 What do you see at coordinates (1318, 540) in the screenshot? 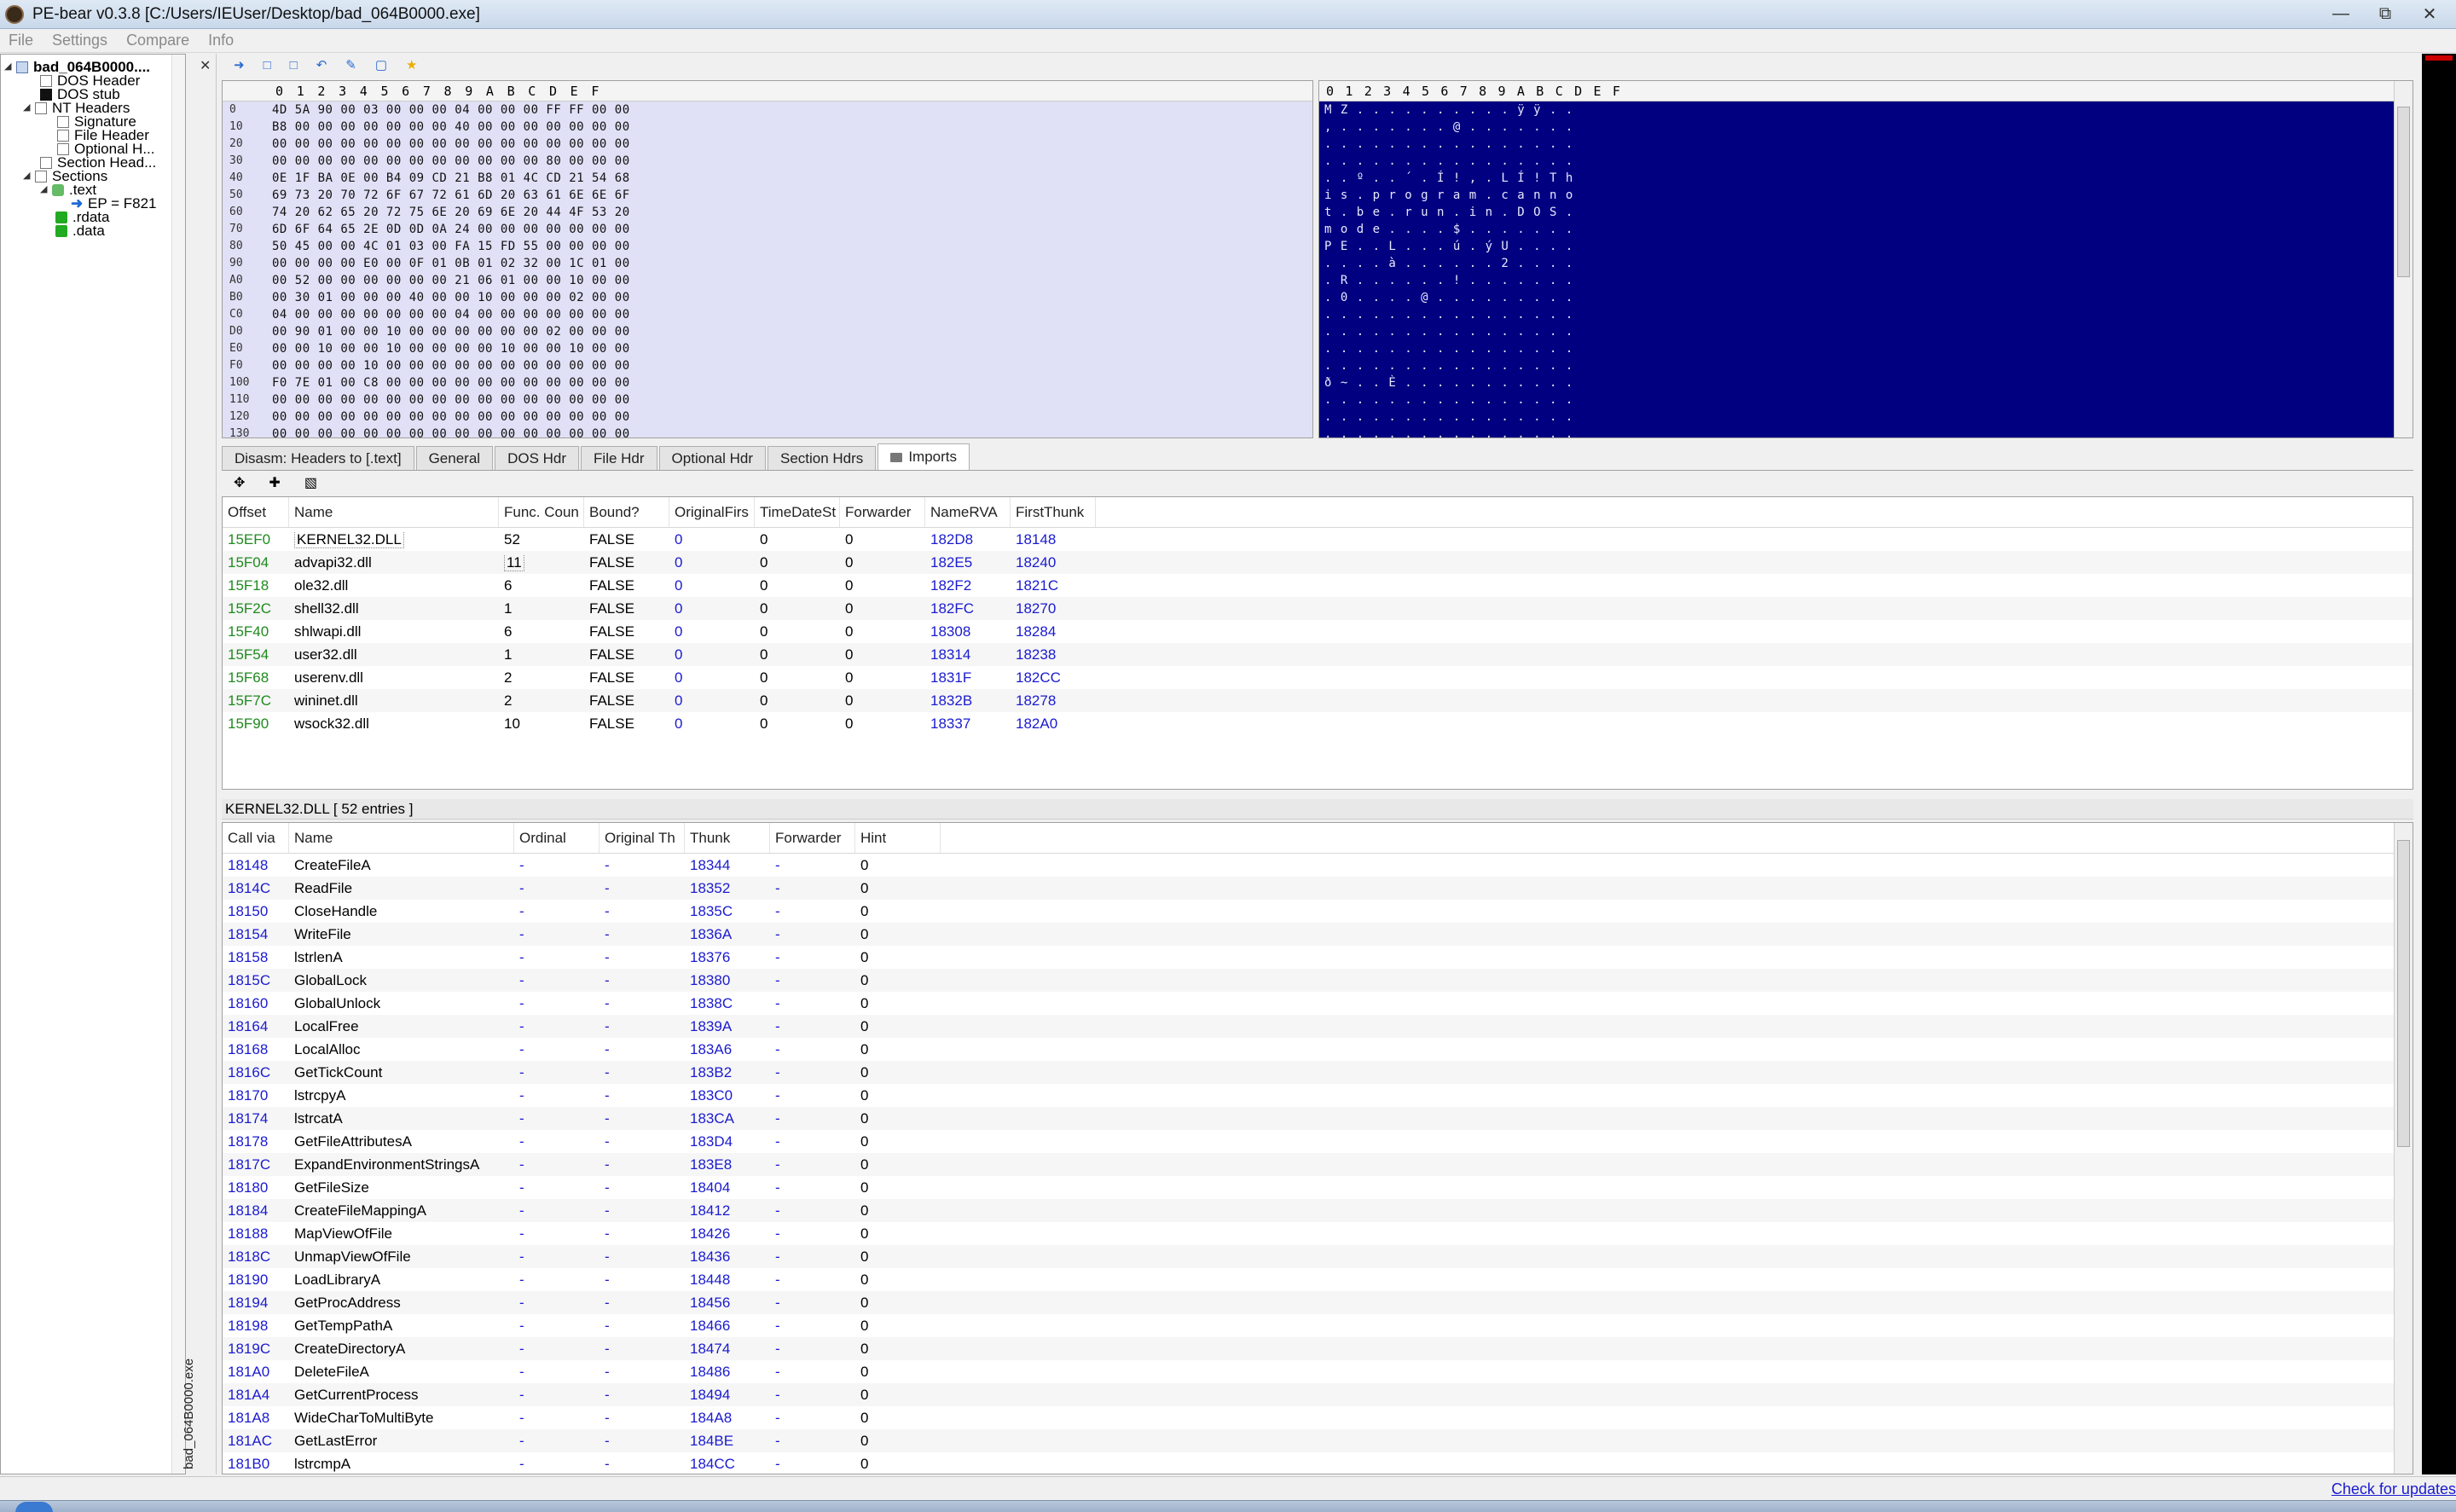
I see `table-row: 15EF0 KERNEL32.DLL 52 FALSE 0 0 0 182D8 18148` at bounding box center [1318, 540].